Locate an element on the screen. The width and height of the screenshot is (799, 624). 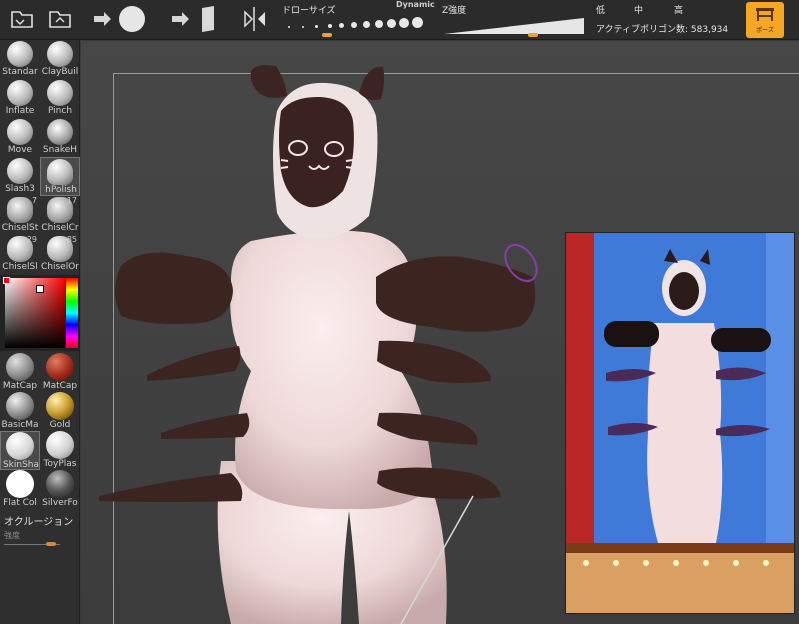
matcap-red-icon is located at coordinates (60, 367).